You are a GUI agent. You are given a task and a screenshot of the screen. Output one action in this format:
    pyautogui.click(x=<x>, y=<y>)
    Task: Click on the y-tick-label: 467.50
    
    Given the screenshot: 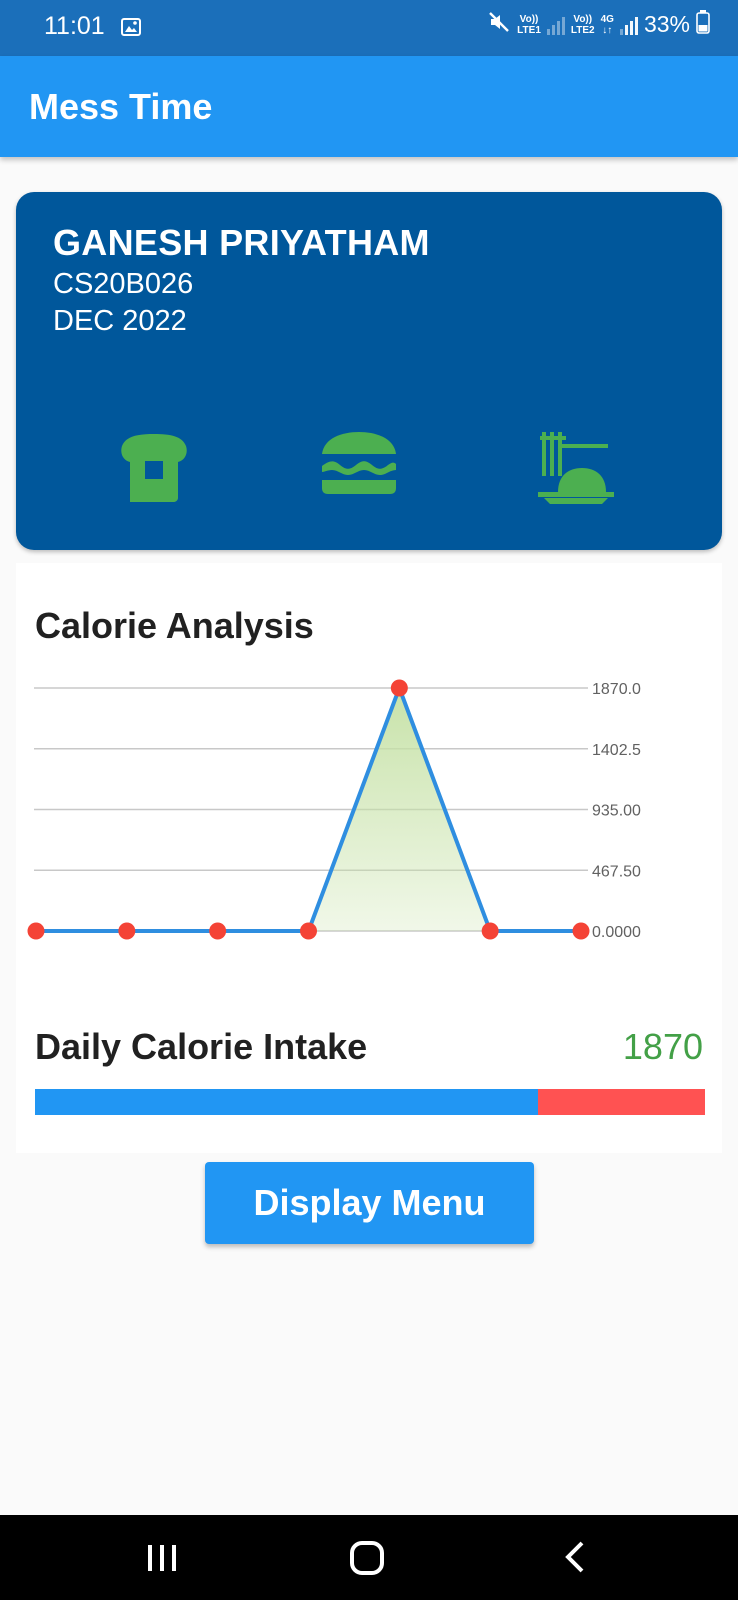 What is the action you would take?
    pyautogui.click(x=616, y=871)
    